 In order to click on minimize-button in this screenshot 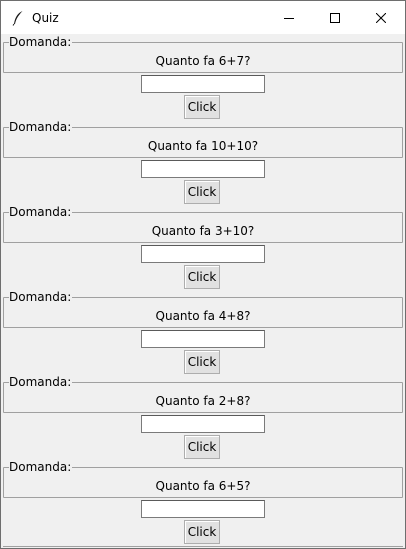, I will do `click(289, 17)`.